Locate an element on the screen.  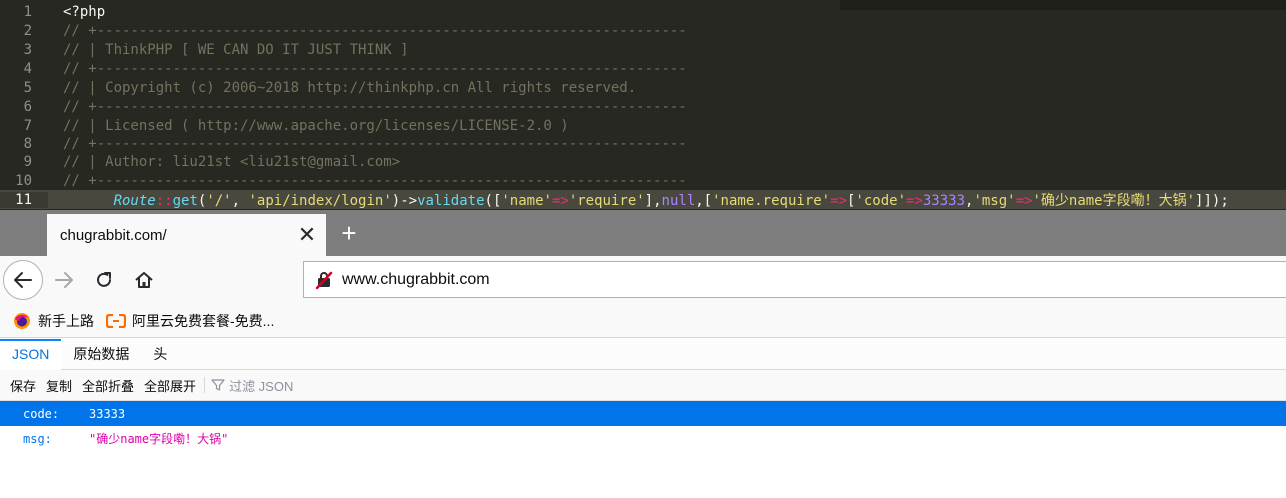
code-line: 1 <?php is located at coordinates (643, 11).